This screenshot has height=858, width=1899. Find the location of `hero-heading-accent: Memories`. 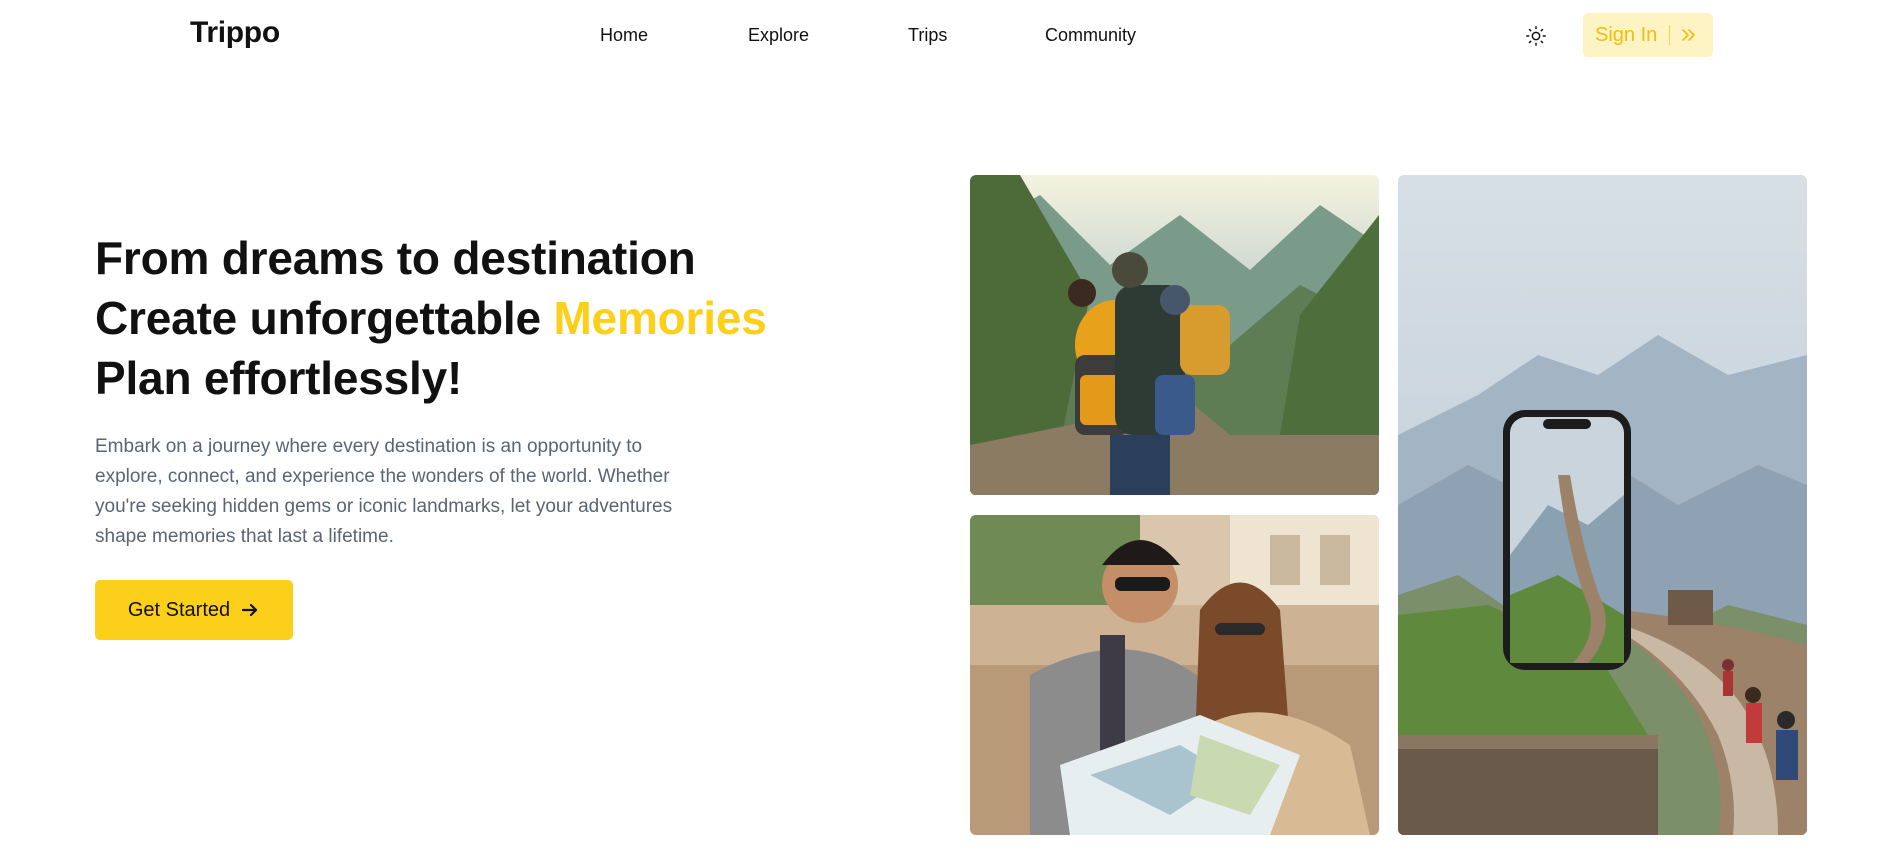

hero-heading-accent: Memories is located at coordinates (660, 318).